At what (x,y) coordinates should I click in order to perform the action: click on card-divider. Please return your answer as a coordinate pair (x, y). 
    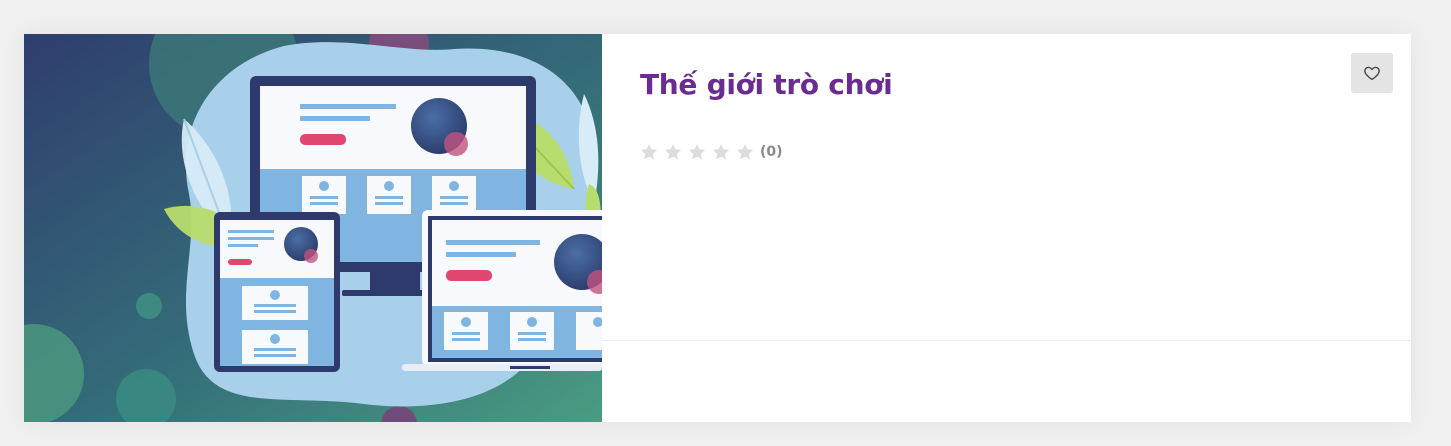
    Looking at the image, I should click on (1006, 340).